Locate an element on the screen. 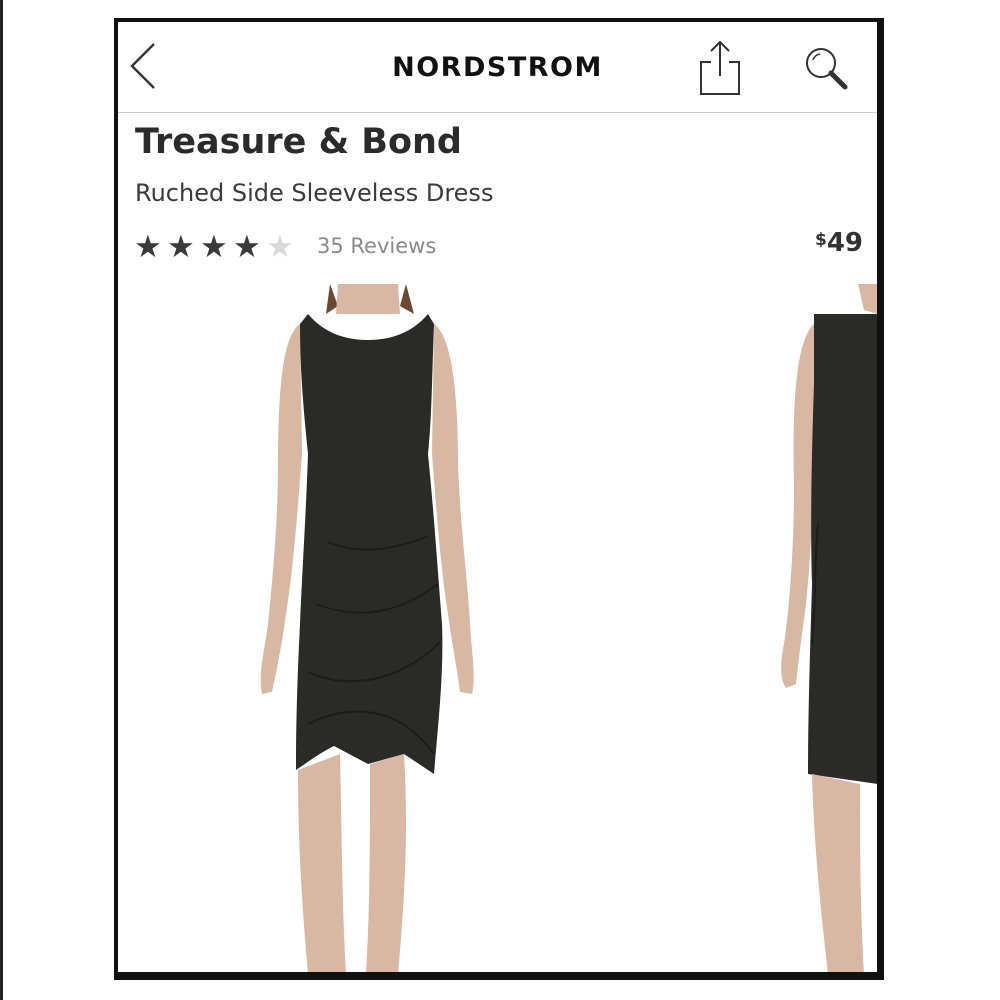  product-title: Ruched Side Sleeveless Dress is located at coordinates (314, 193).